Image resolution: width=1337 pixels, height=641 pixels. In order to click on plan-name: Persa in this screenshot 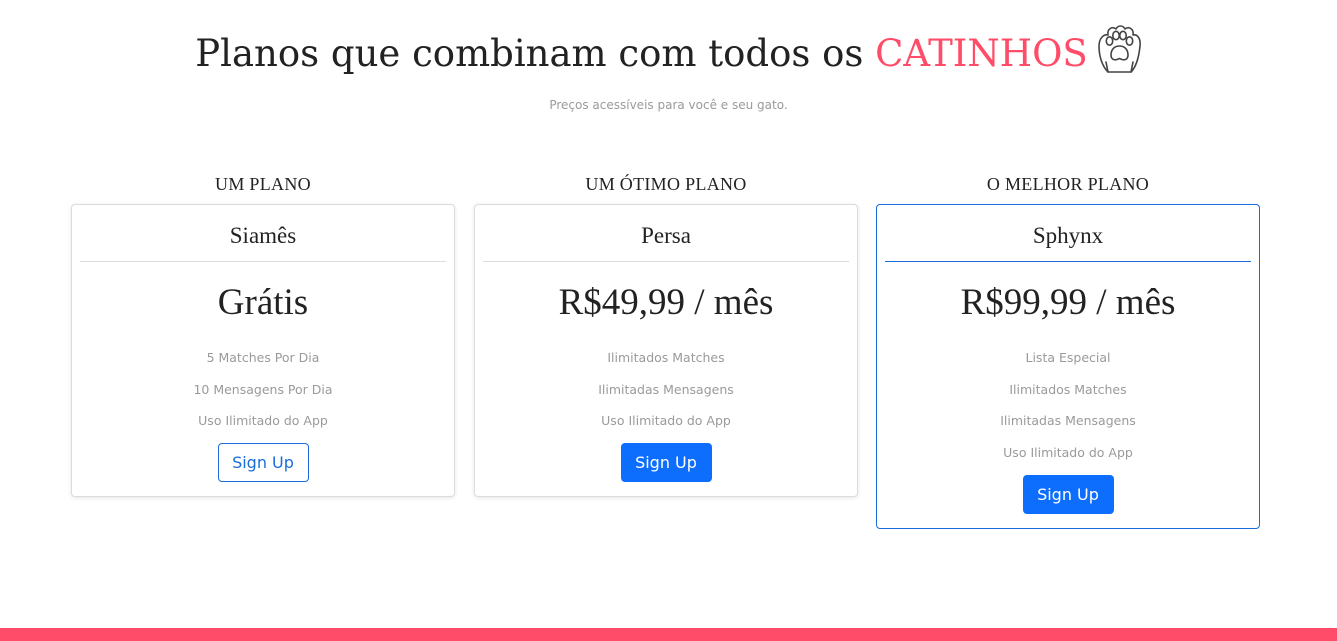, I will do `click(666, 233)`.